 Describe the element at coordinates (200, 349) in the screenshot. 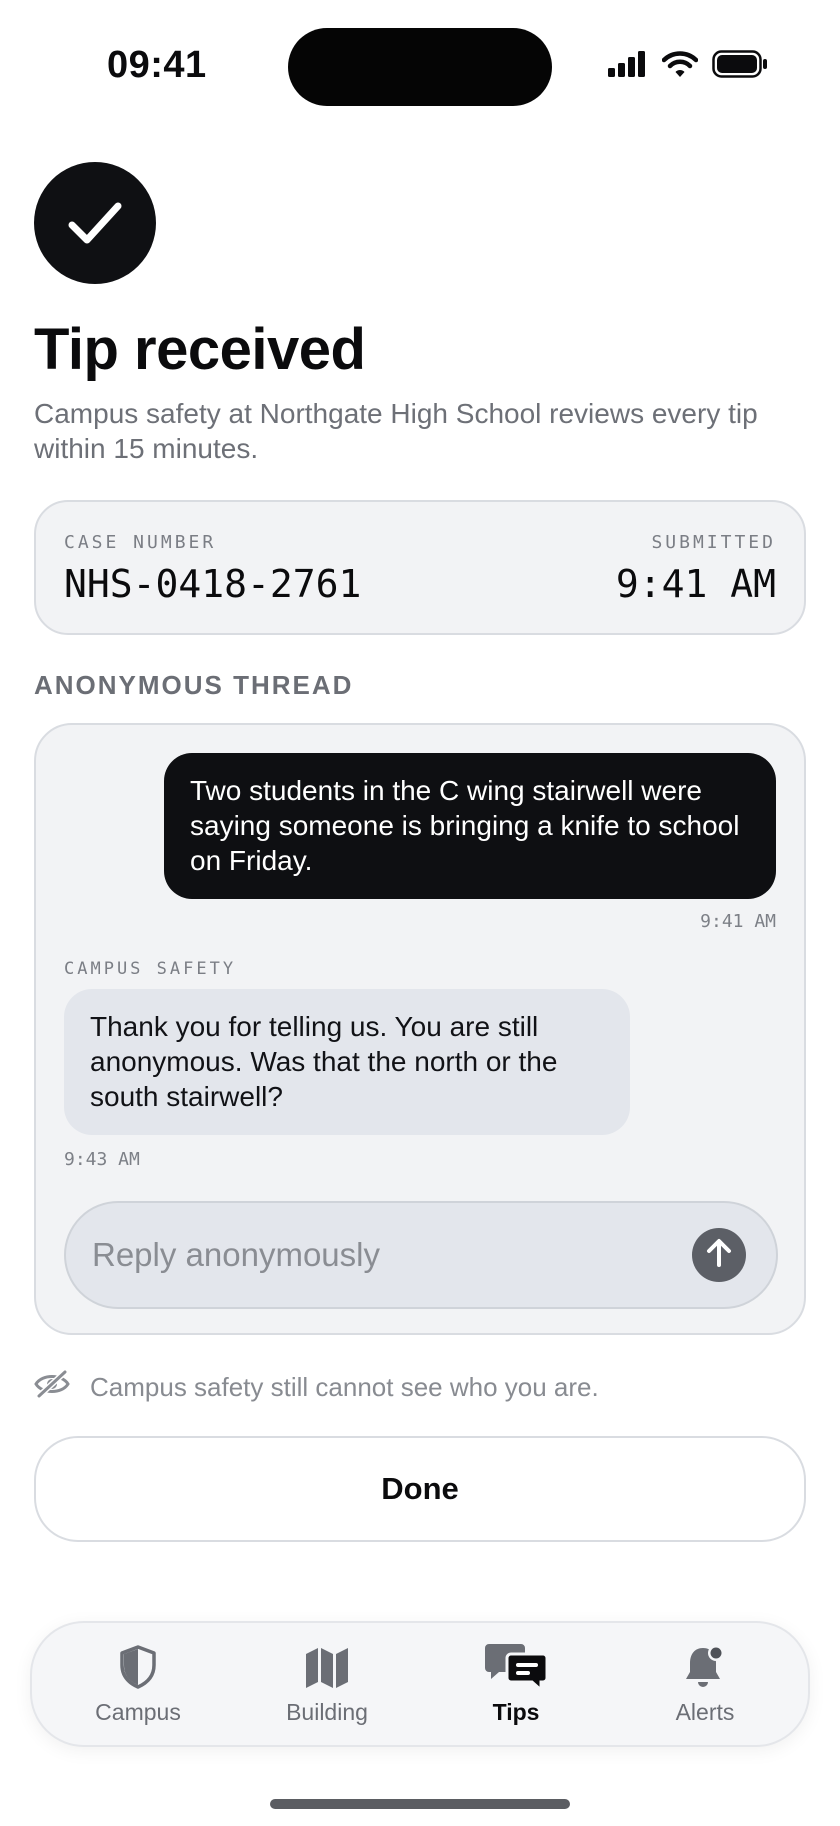

I see `page-title: Tip received` at that location.